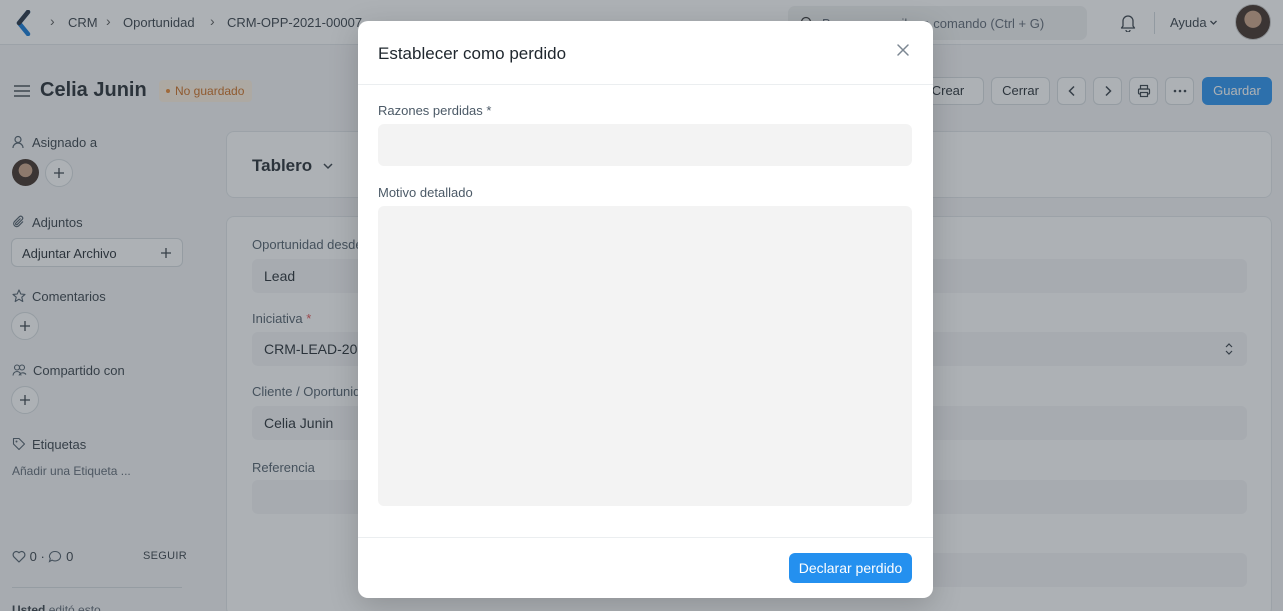 The height and width of the screenshot is (611, 1283). What do you see at coordinates (645, 84) in the screenshot?
I see `modal-header-divider` at bounding box center [645, 84].